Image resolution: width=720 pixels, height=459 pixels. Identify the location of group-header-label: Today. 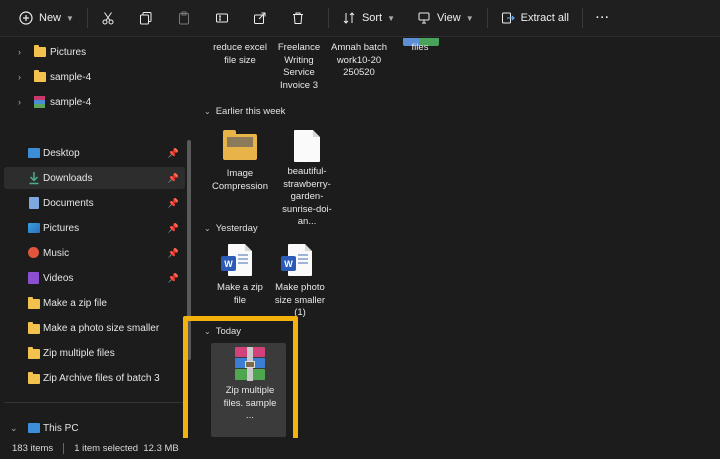
(228, 331).